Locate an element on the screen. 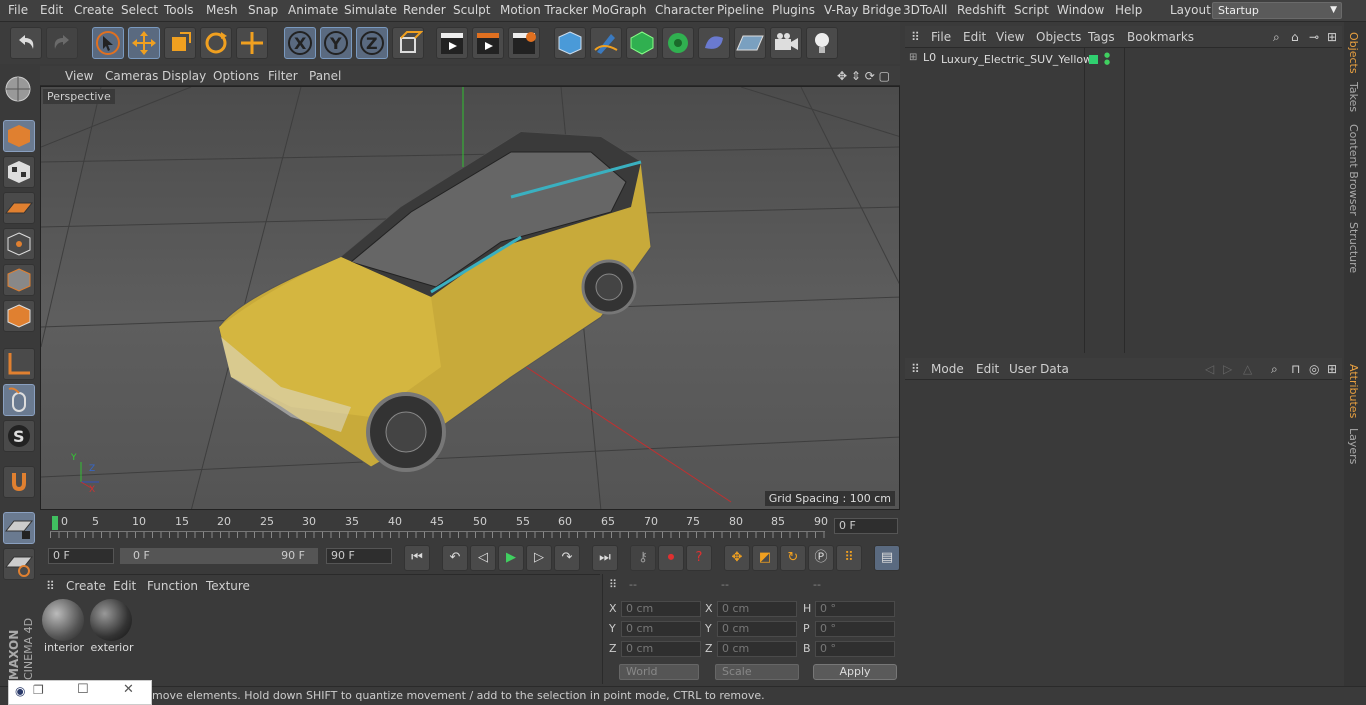  menu-vray-bridge: V-Ray Bridge is located at coordinates (862, 10).